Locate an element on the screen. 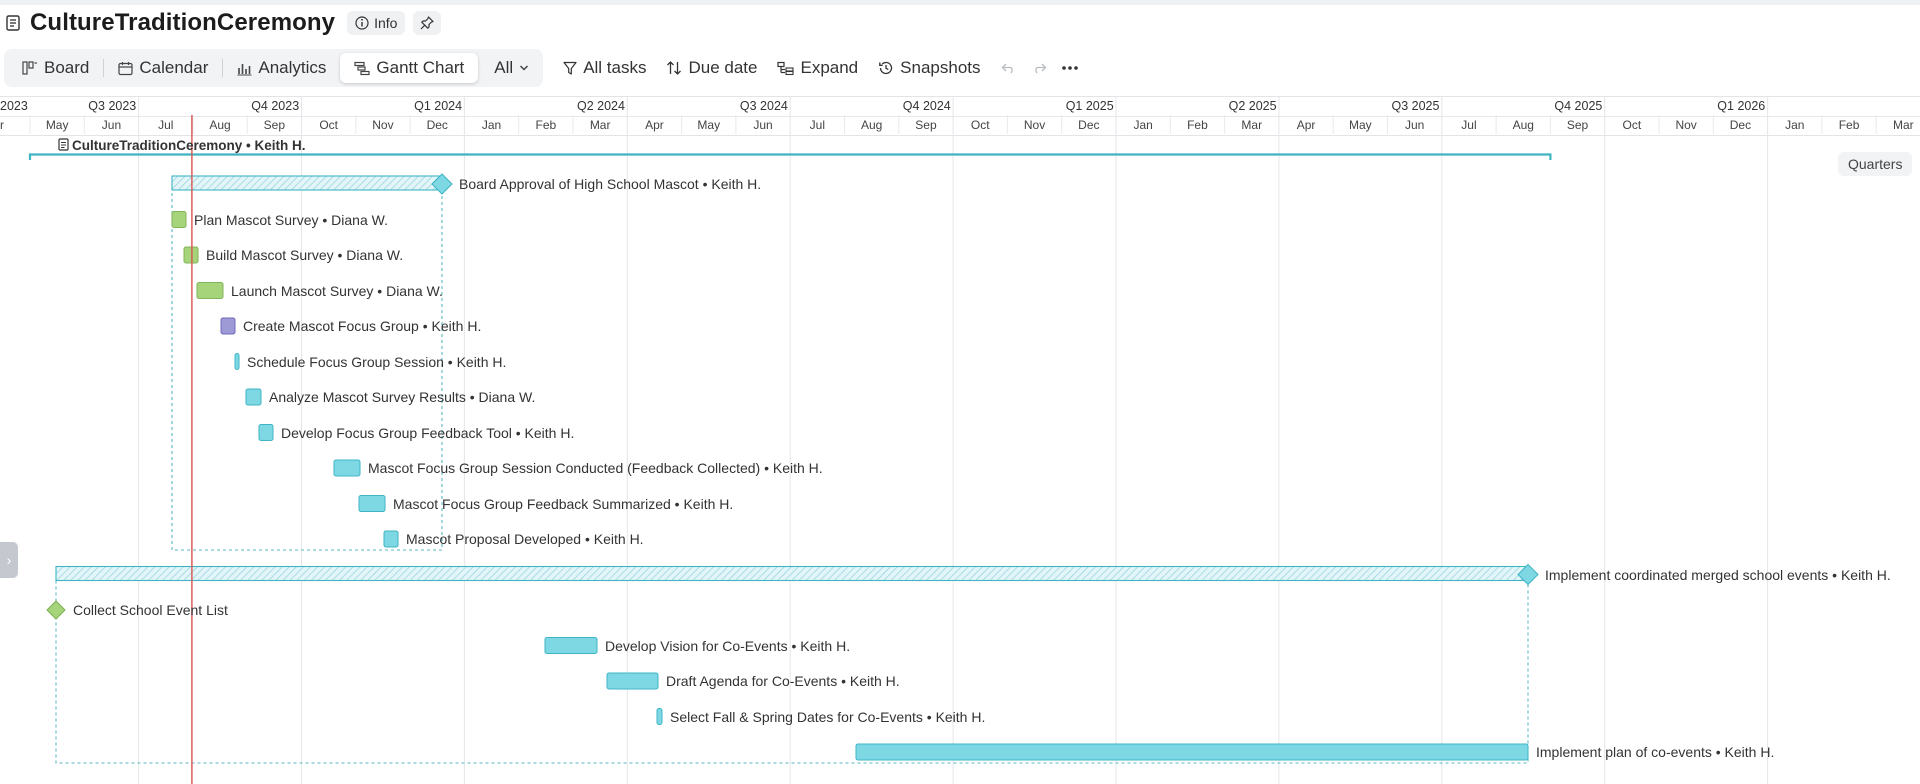  timescale-dropdown: Quarters is located at coordinates (1875, 164).